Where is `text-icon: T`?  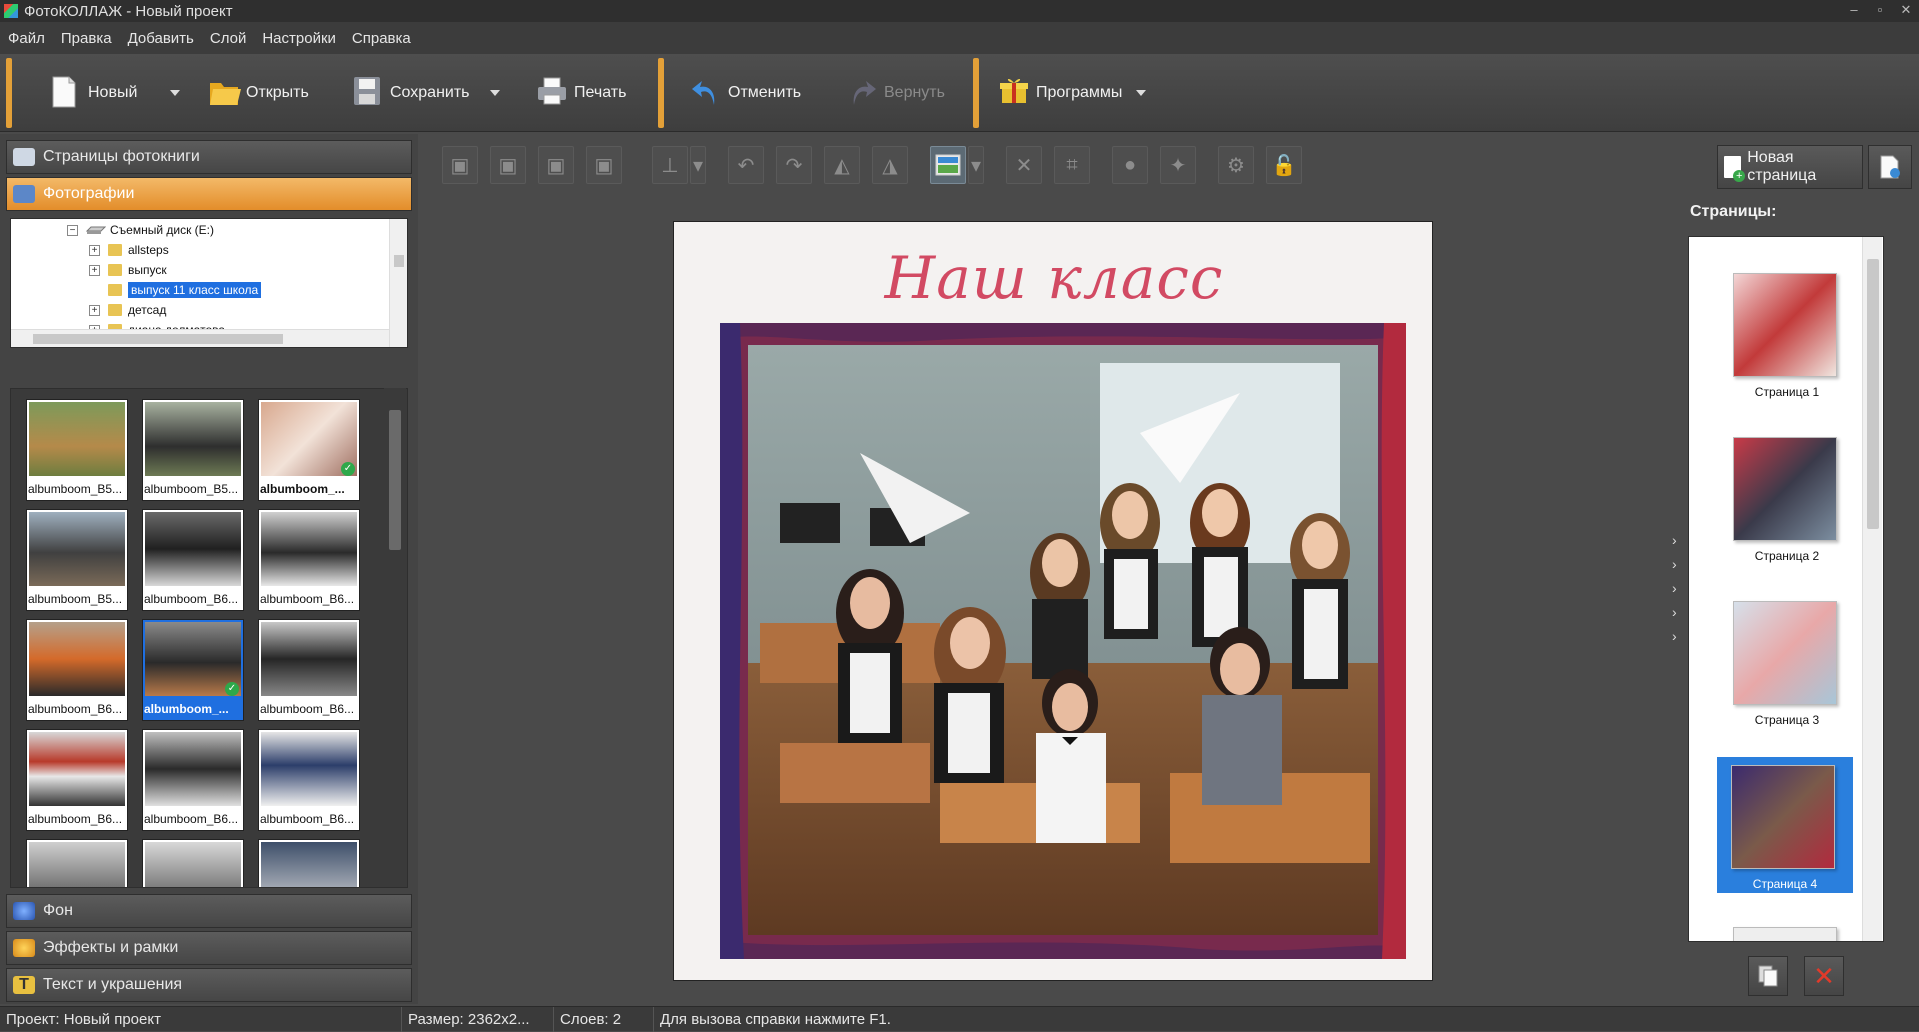
text-icon: T is located at coordinates (24, 985).